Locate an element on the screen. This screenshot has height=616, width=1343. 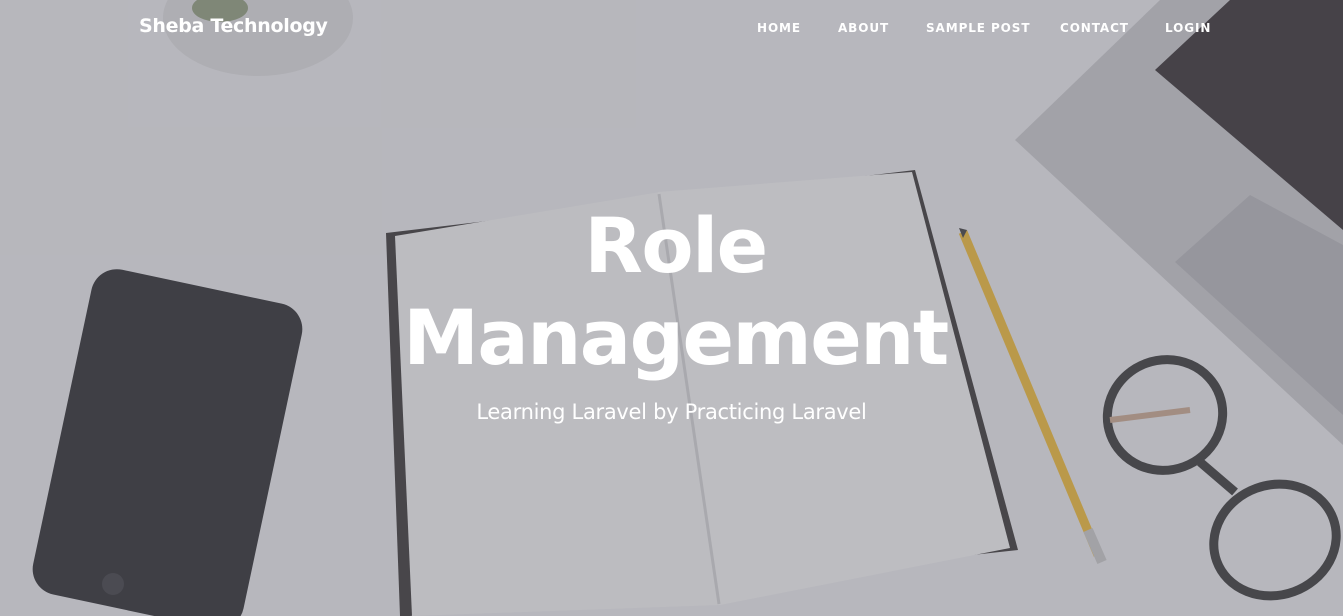
nav-contact-link: CONTACT is located at coordinates (1094, 28).